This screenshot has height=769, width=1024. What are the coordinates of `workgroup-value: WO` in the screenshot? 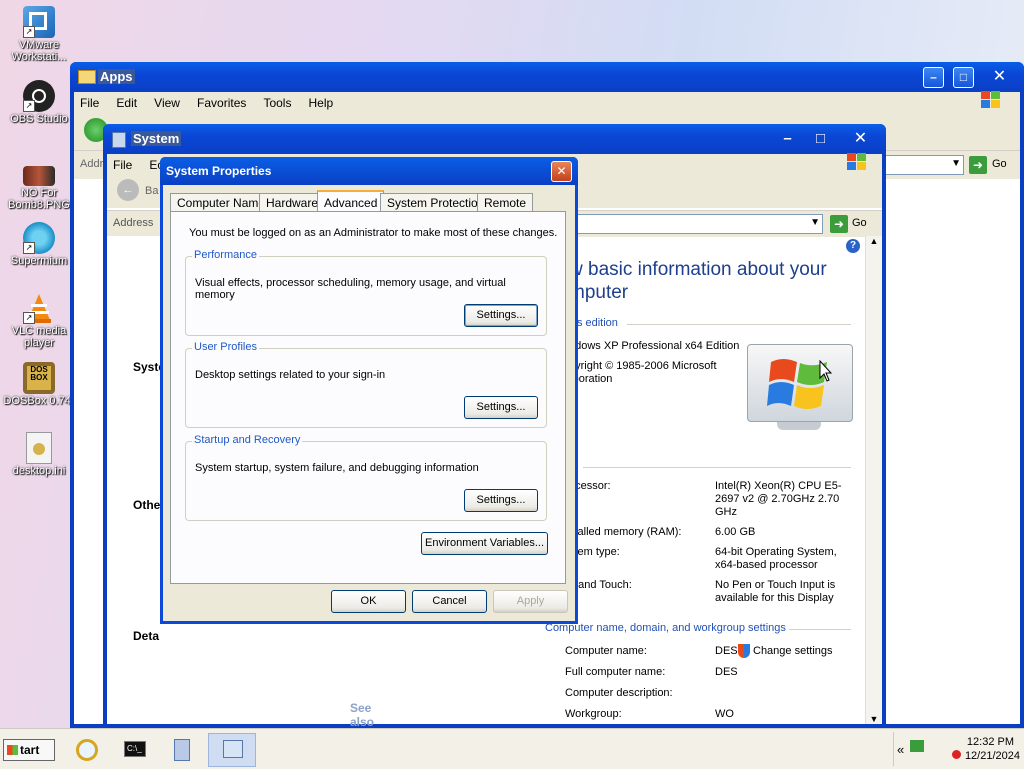 It's located at (724, 714).